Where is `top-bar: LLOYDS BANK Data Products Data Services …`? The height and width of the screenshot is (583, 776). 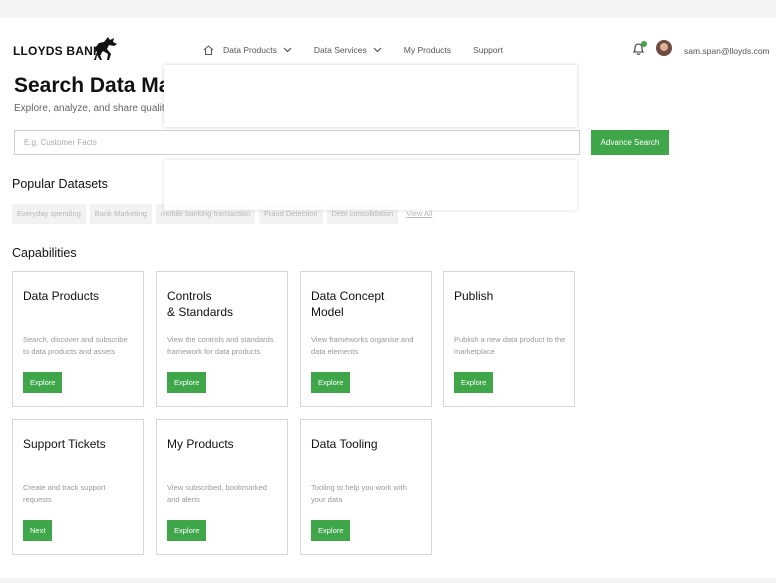
top-bar: LLOYDS BANK Data Products Data Services … is located at coordinates (388, 44).